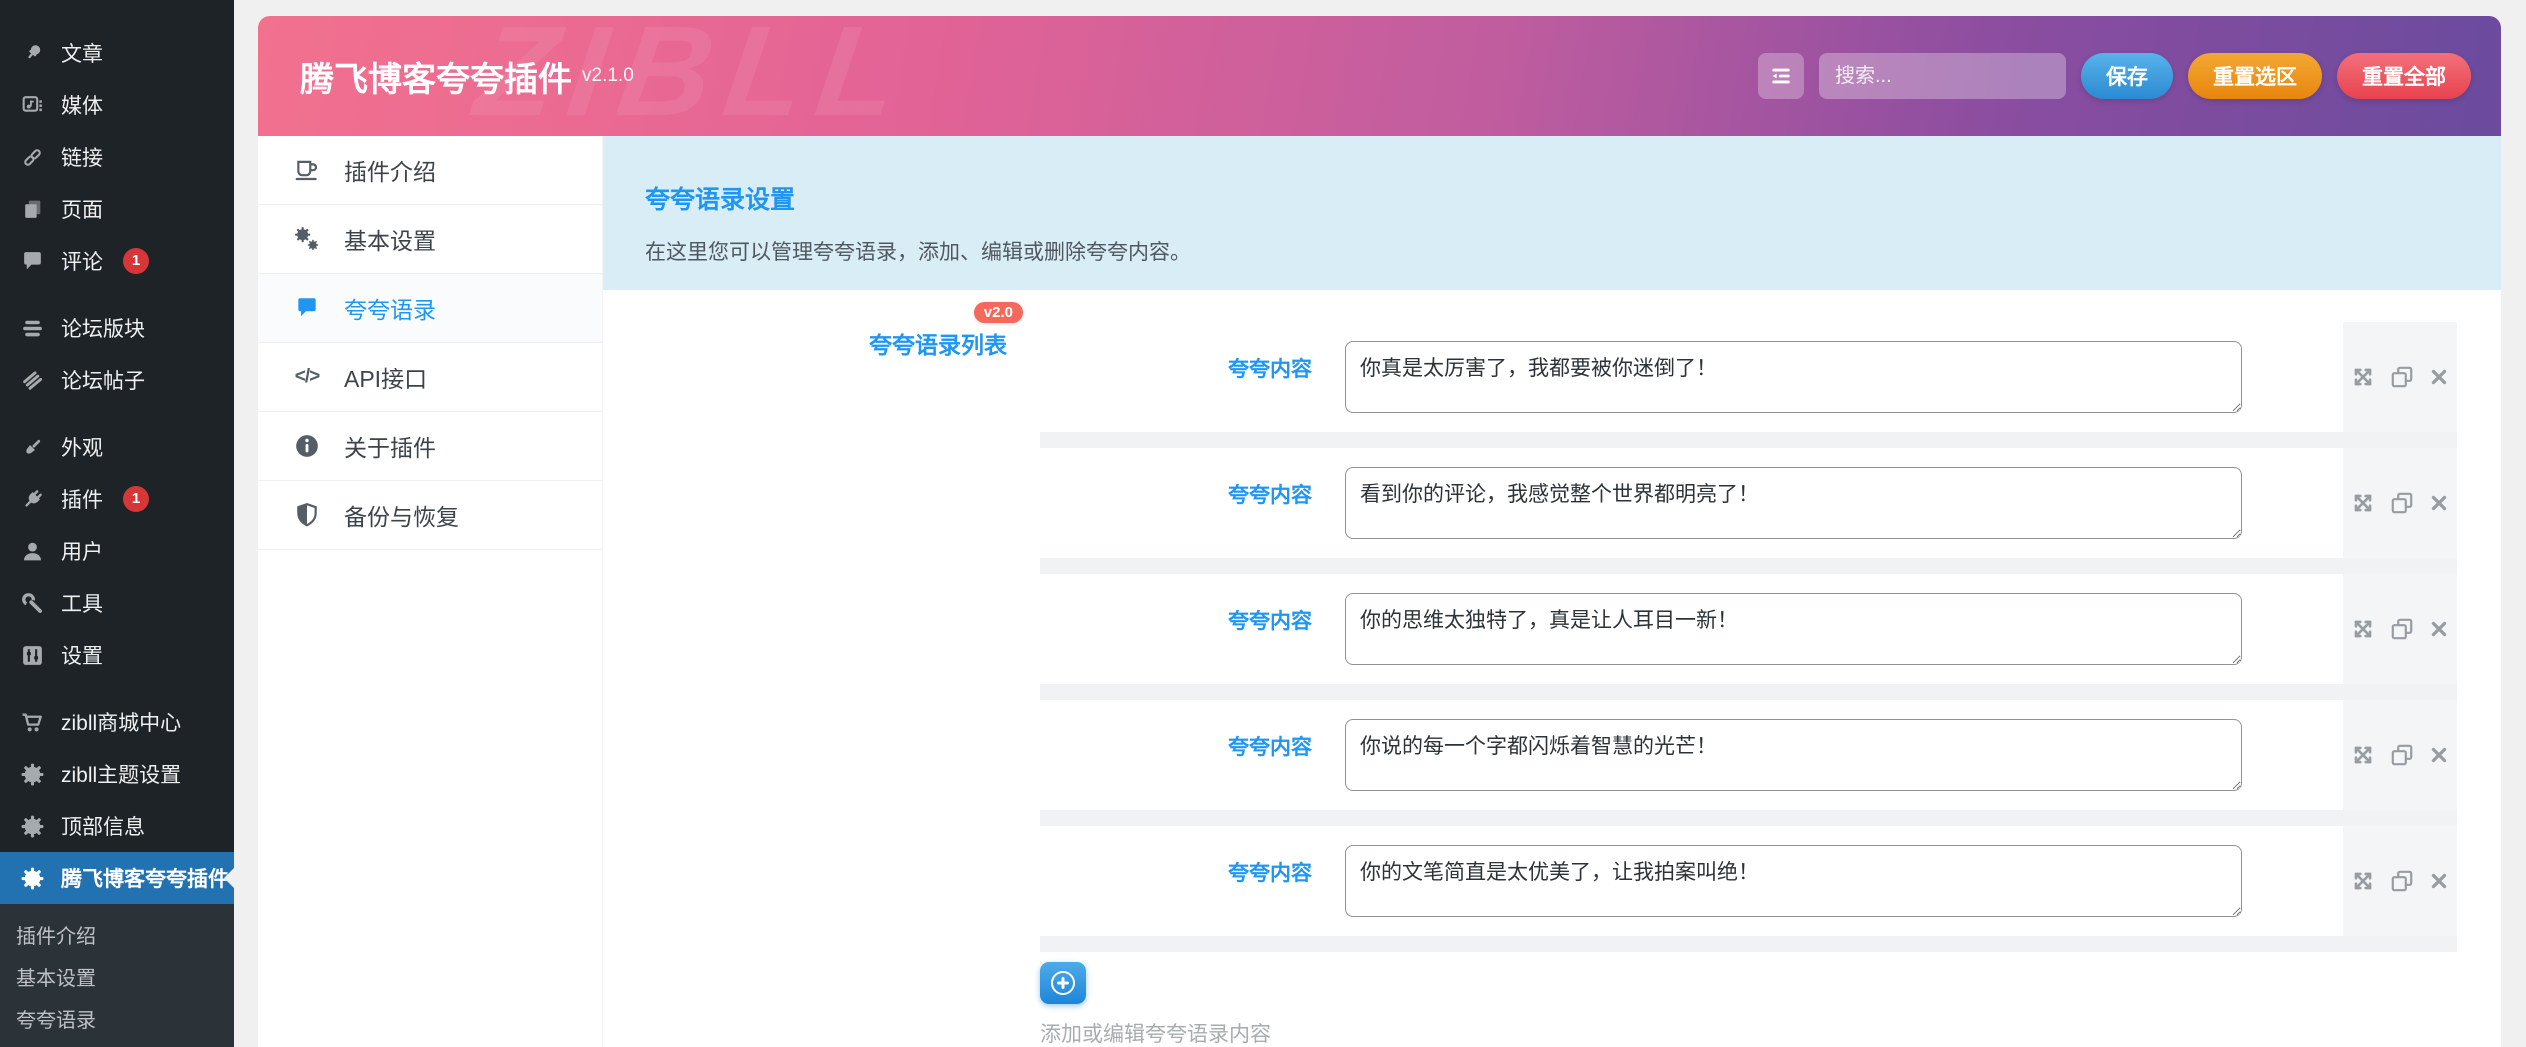 Image resolution: width=2526 pixels, height=1047 pixels. What do you see at coordinates (307, 515) in the screenshot?
I see `shield-icon` at bounding box center [307, 515].